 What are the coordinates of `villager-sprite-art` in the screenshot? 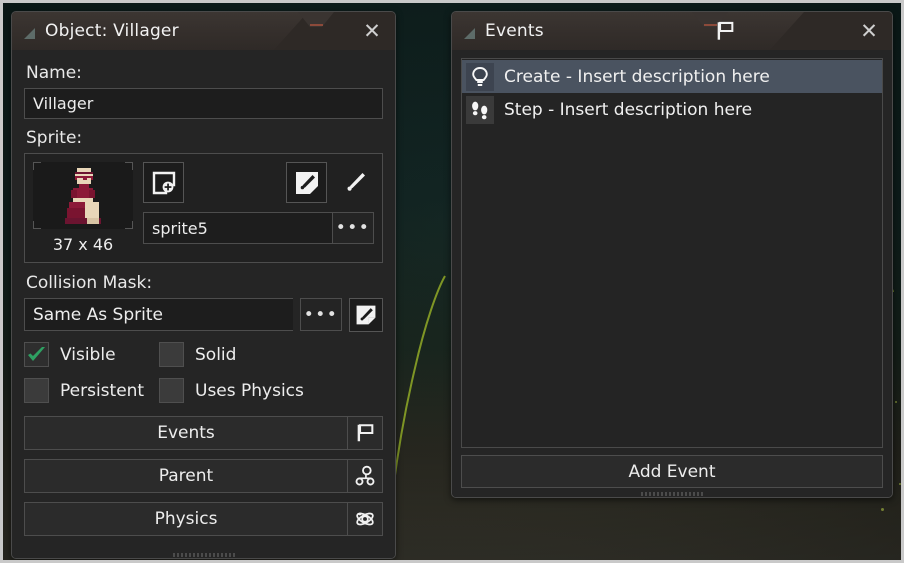 It's located at (83, 196).